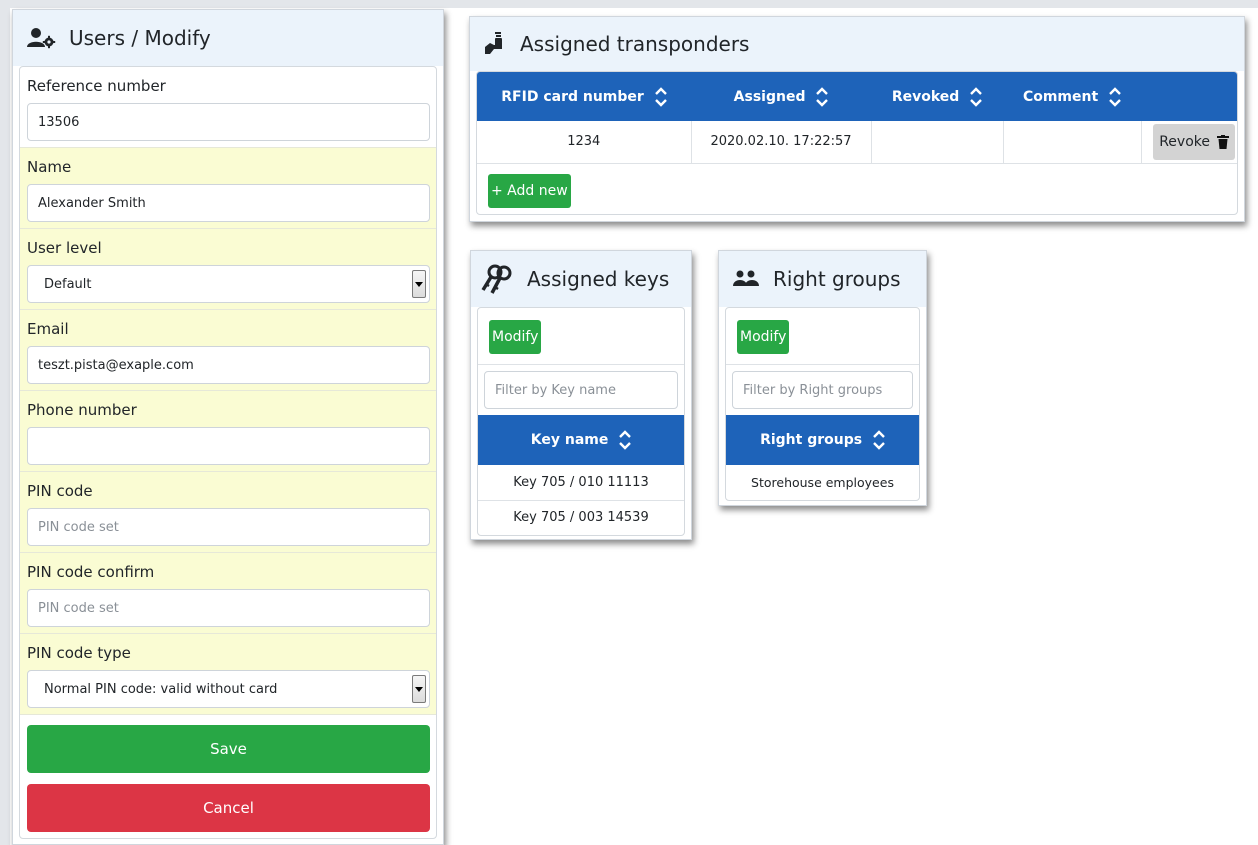 This screenshot has height=845, width=1258. What do you see at coordinates (228, 749) in the screenshot?
I see `save-button: Save` at bounding box center [228, 749].